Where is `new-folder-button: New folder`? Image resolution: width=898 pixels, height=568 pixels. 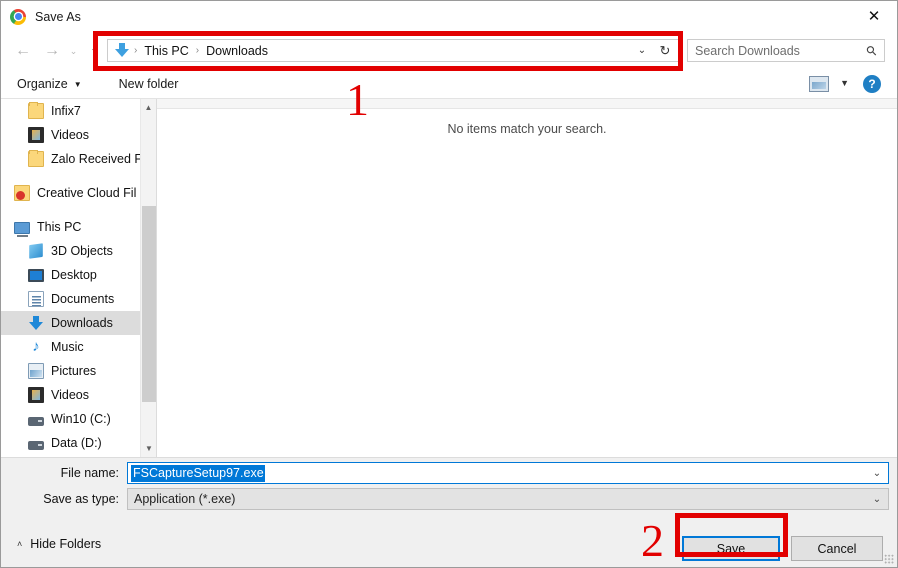 new-folder-button: New folder is located at coordinates (149, 84).